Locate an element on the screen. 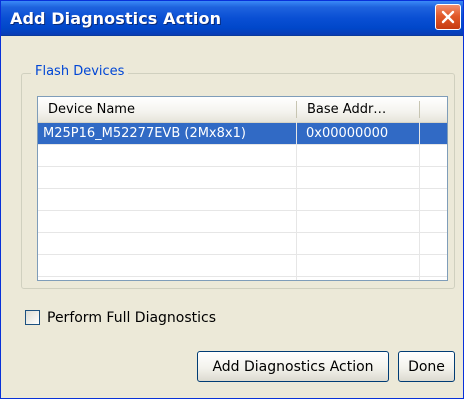 Image resolution: width=464 pixels, height=399 pixels. close-icon is located at coordinates (448, 17).